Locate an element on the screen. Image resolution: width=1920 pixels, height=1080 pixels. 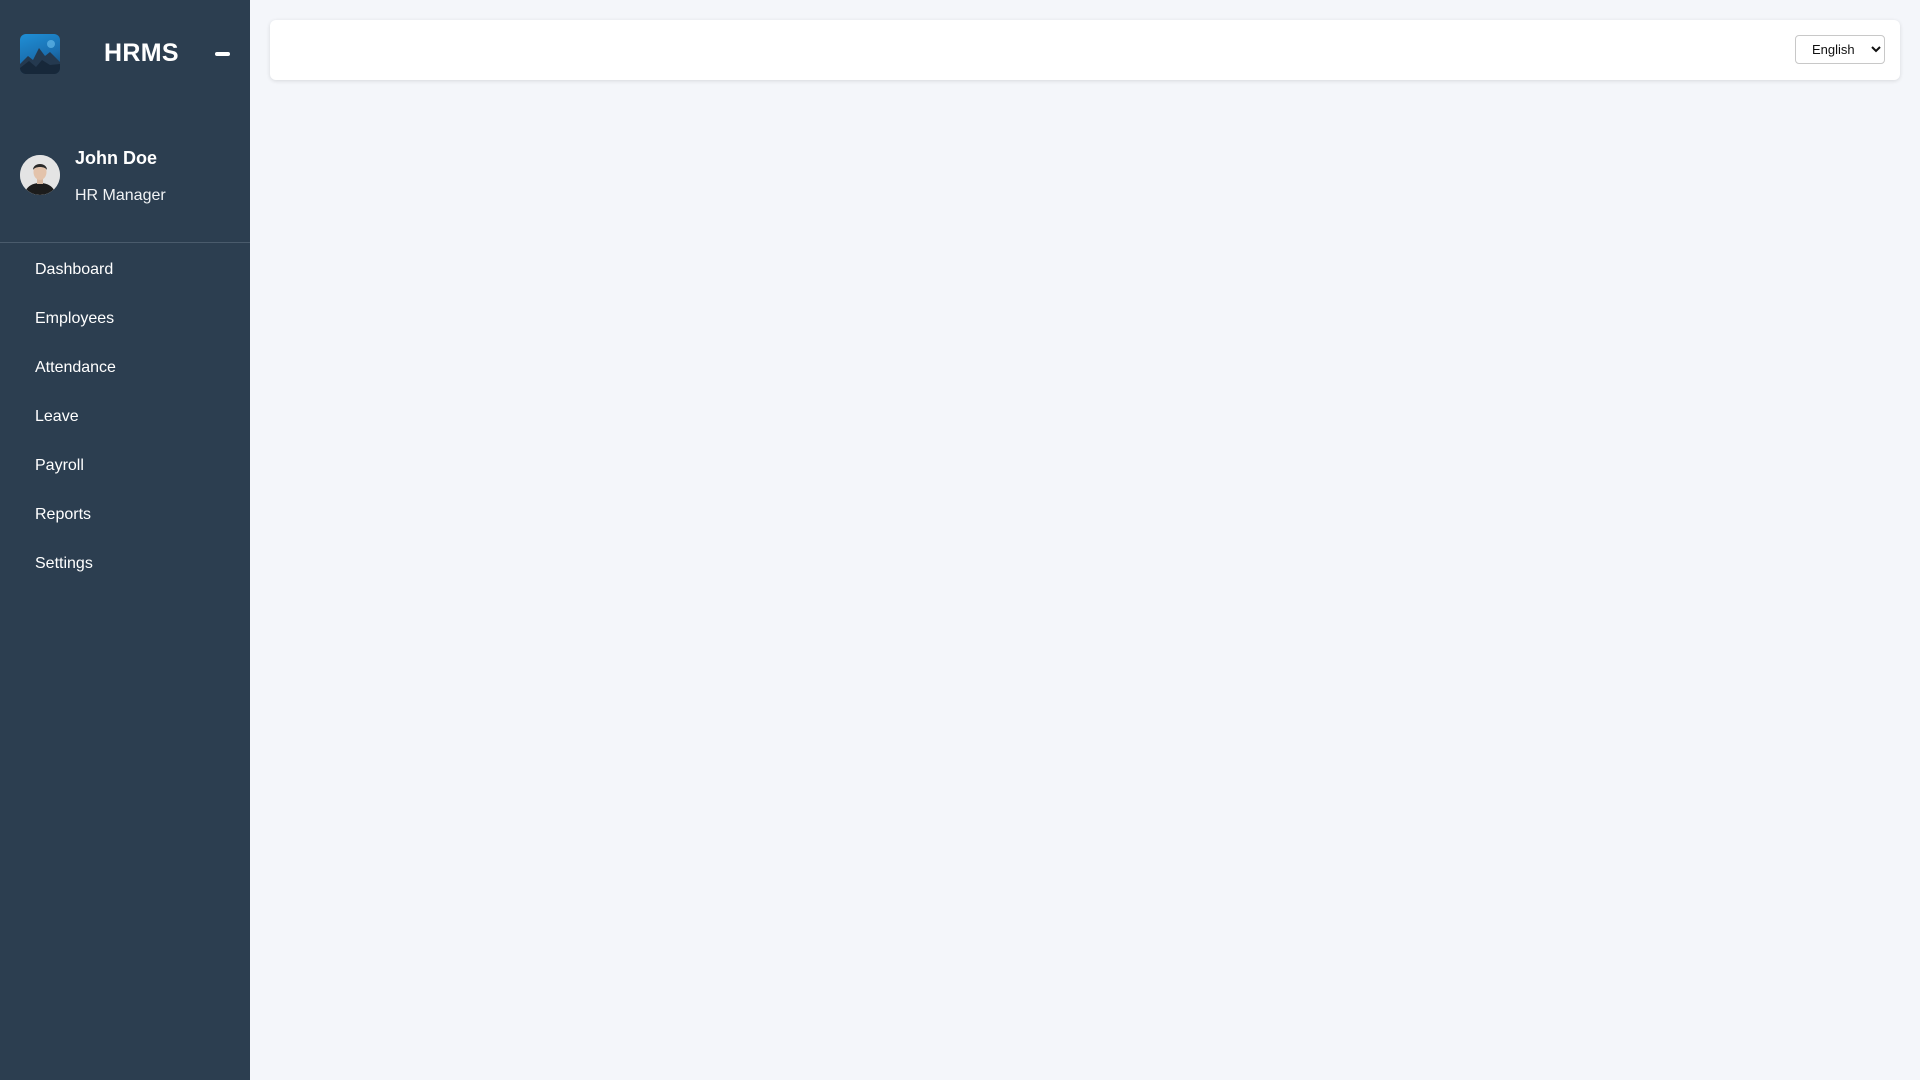
minus-icon is located at coordinates (222, 54).